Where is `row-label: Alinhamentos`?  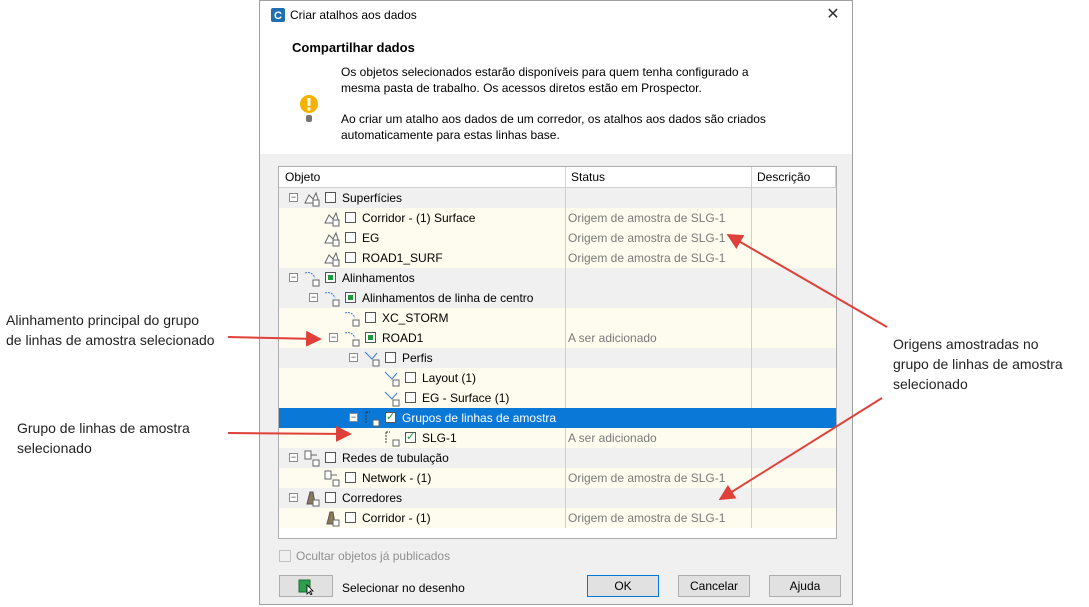
row-label: Alinhamentos is located at coordinates (378, 278).